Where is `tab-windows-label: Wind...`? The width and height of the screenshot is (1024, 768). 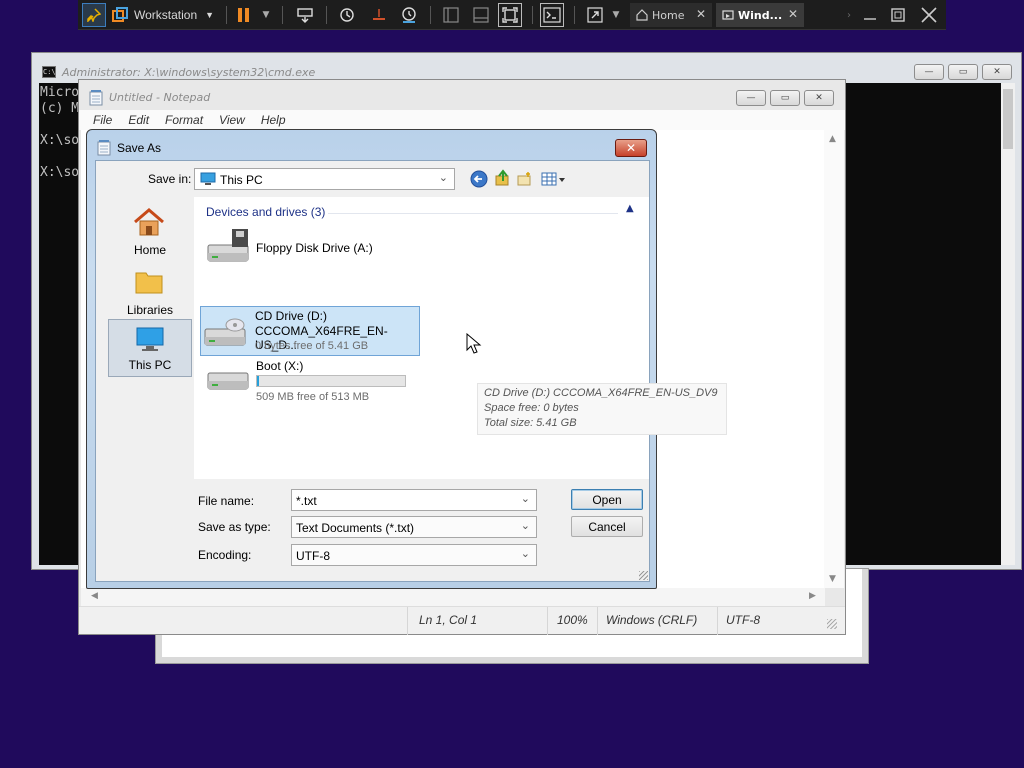
tab-windows-label: Wind... is located at coordinates (760, 15).